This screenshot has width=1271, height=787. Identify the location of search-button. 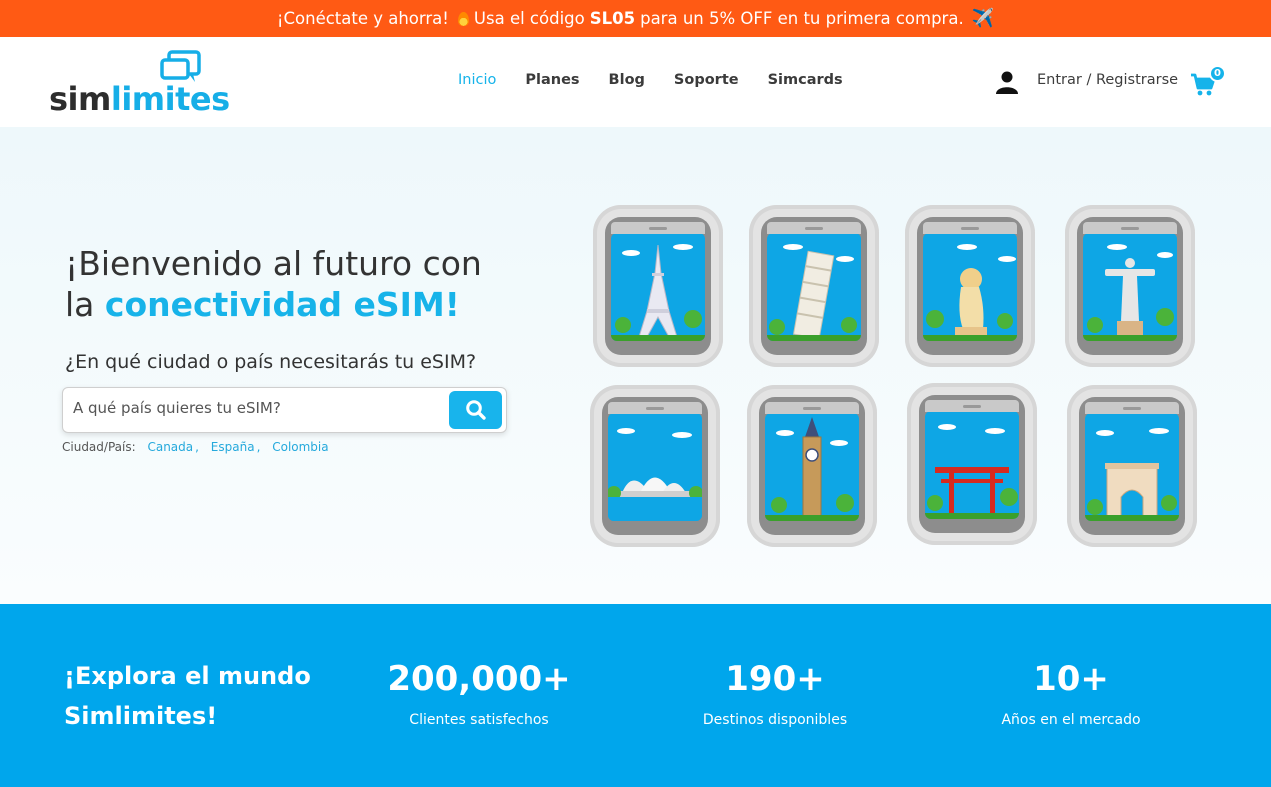
(475, 410).